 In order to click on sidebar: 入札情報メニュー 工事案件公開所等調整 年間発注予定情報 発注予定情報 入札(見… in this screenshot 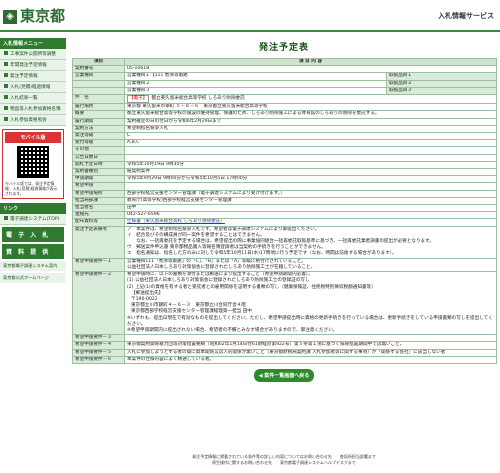, I will do `click(33, 253)`.